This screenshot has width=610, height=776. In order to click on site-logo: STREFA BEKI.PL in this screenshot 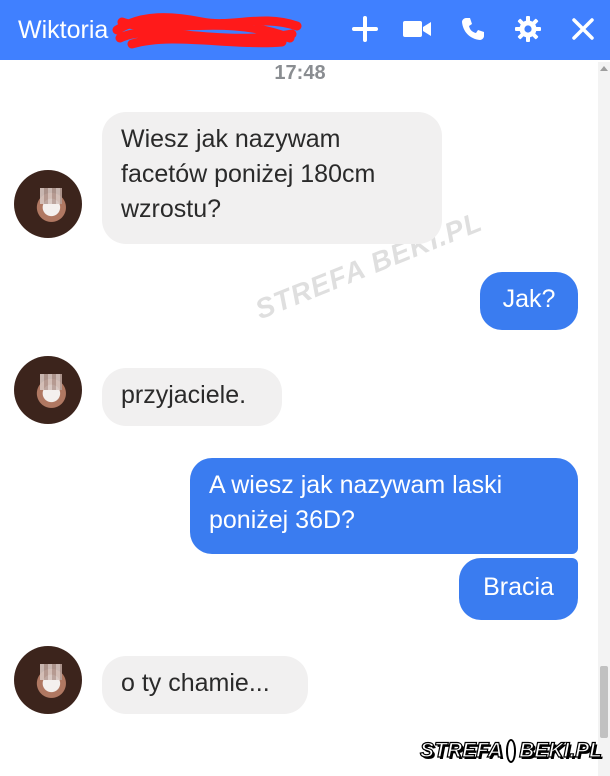, I will do `click(511, 751)`.